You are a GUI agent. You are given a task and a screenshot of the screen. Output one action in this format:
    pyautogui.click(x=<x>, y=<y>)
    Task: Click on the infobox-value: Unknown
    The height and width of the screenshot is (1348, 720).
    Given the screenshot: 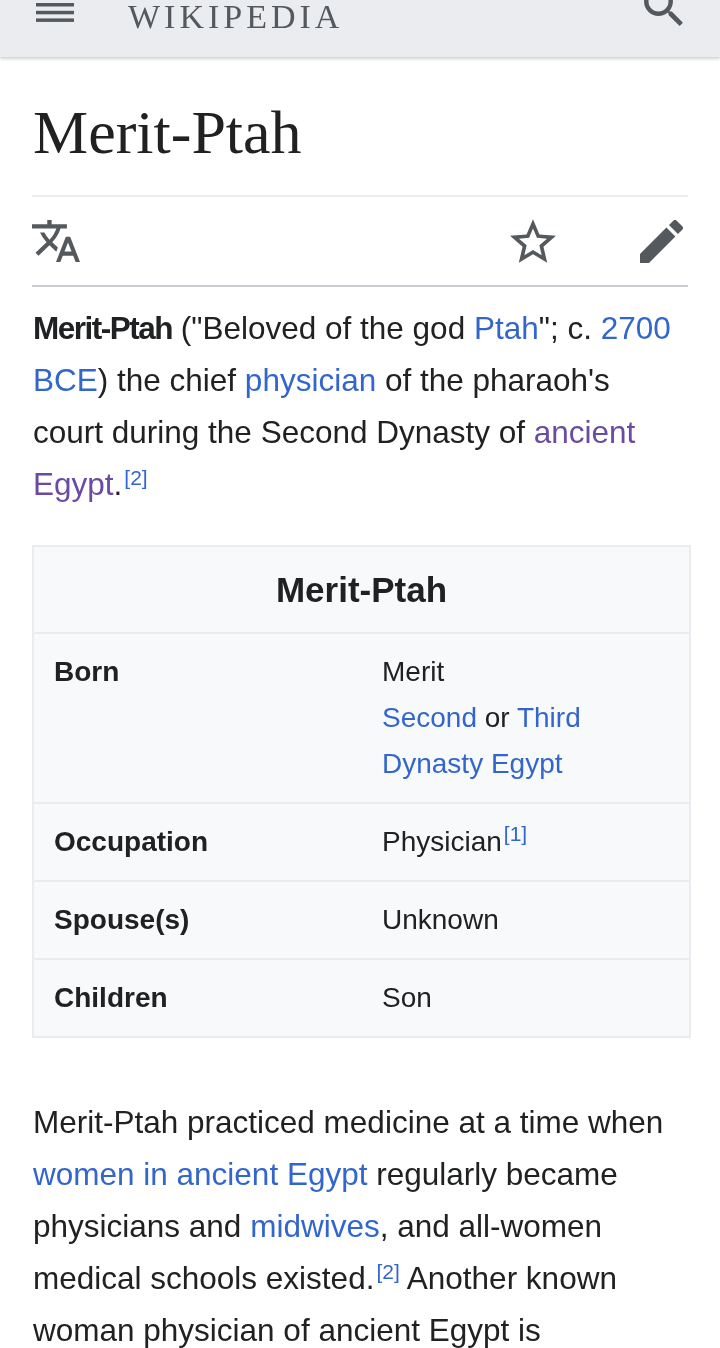 What is the action you would take?
    pyautogui.click(x=441, y=920)
    